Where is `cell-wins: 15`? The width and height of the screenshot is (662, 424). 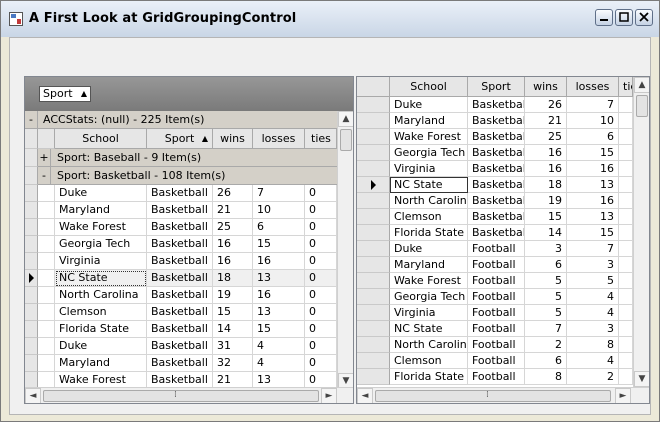
cell-wins: 15 is located at coordinates (233, 312).